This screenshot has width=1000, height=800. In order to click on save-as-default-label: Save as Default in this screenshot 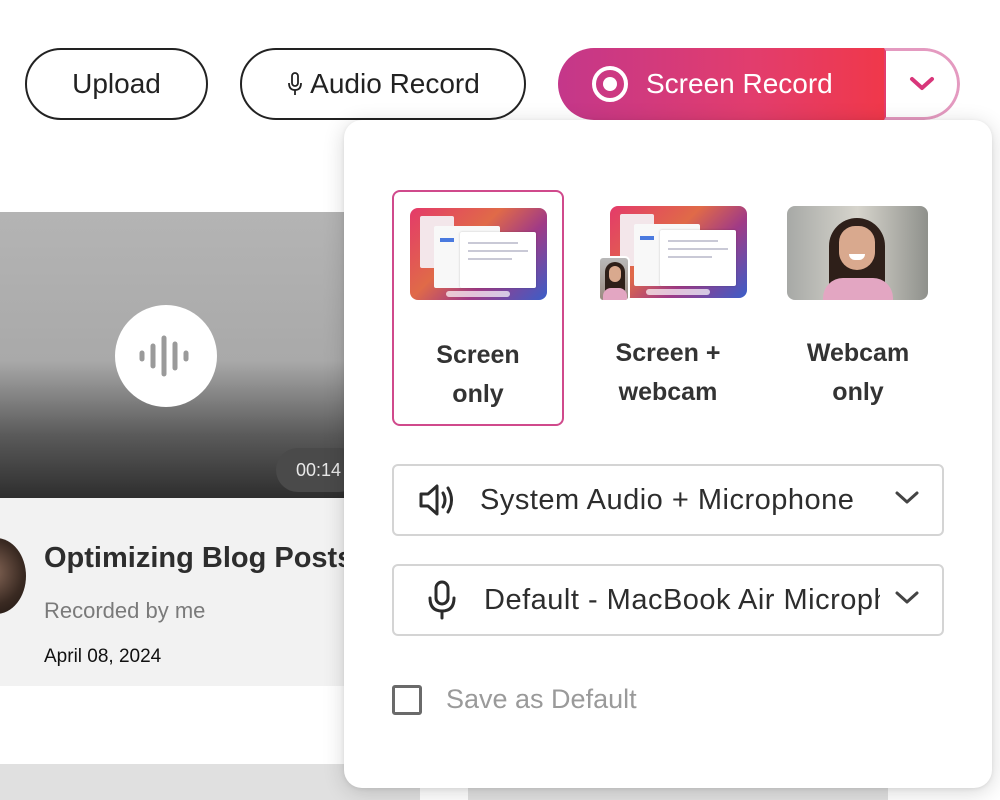, I will do `click(541, 699)`.